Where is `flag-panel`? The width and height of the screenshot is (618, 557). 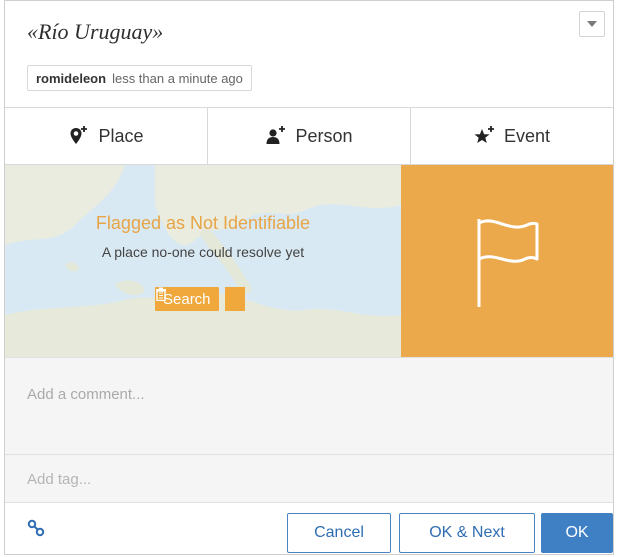 flag-panel is located at coordinates (507, 261).